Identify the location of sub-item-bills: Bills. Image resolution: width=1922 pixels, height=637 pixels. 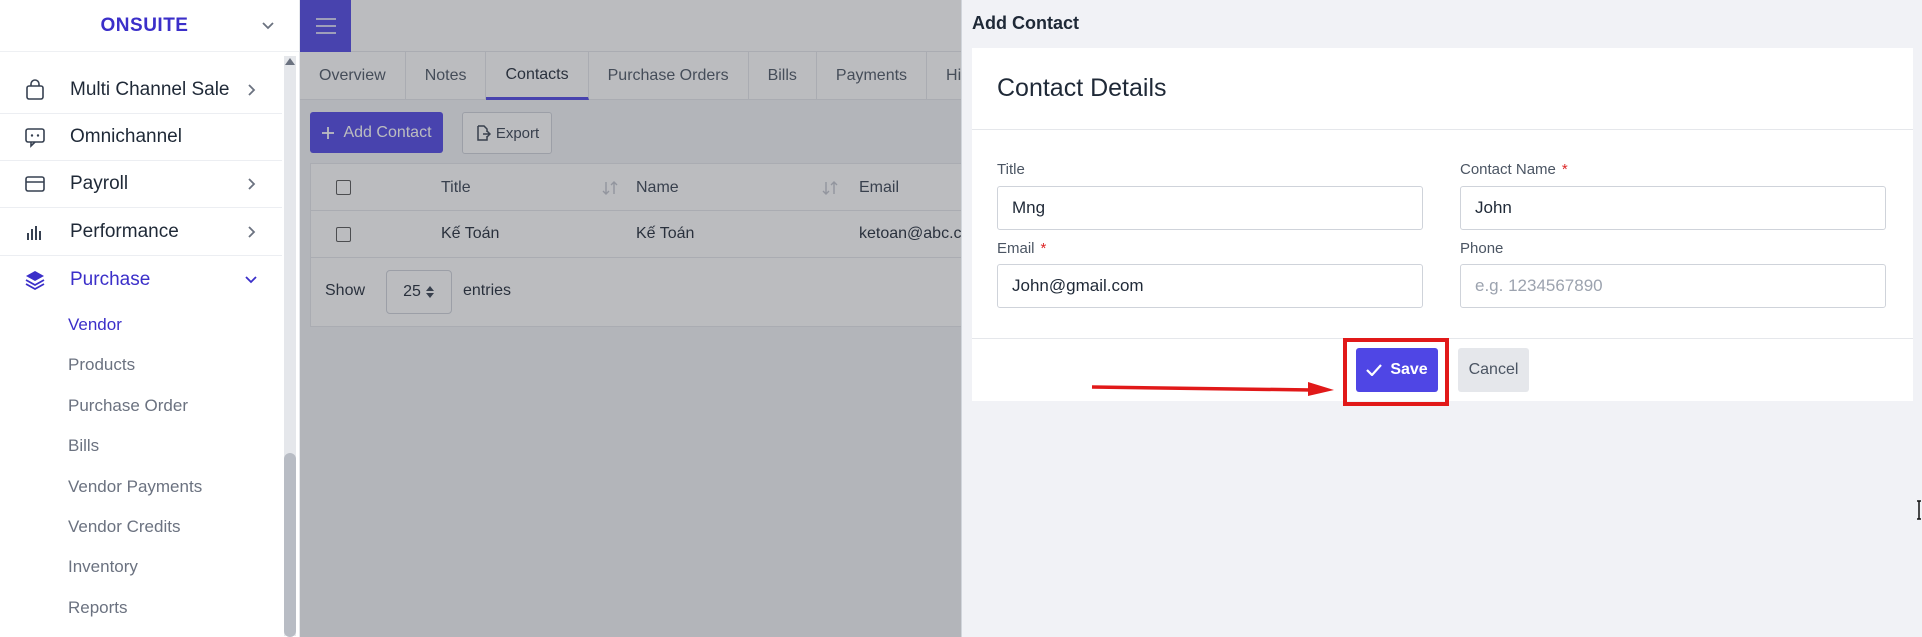
(83, 446).